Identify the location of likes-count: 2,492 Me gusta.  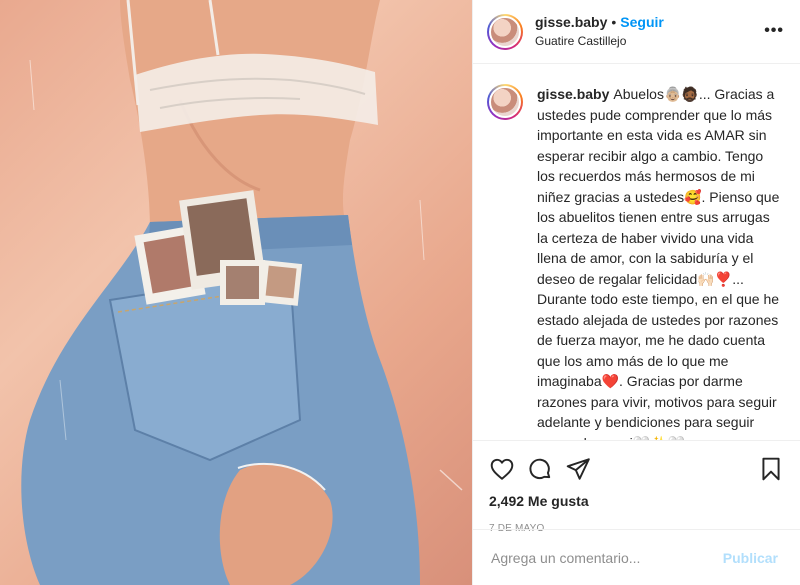
(636, 501).